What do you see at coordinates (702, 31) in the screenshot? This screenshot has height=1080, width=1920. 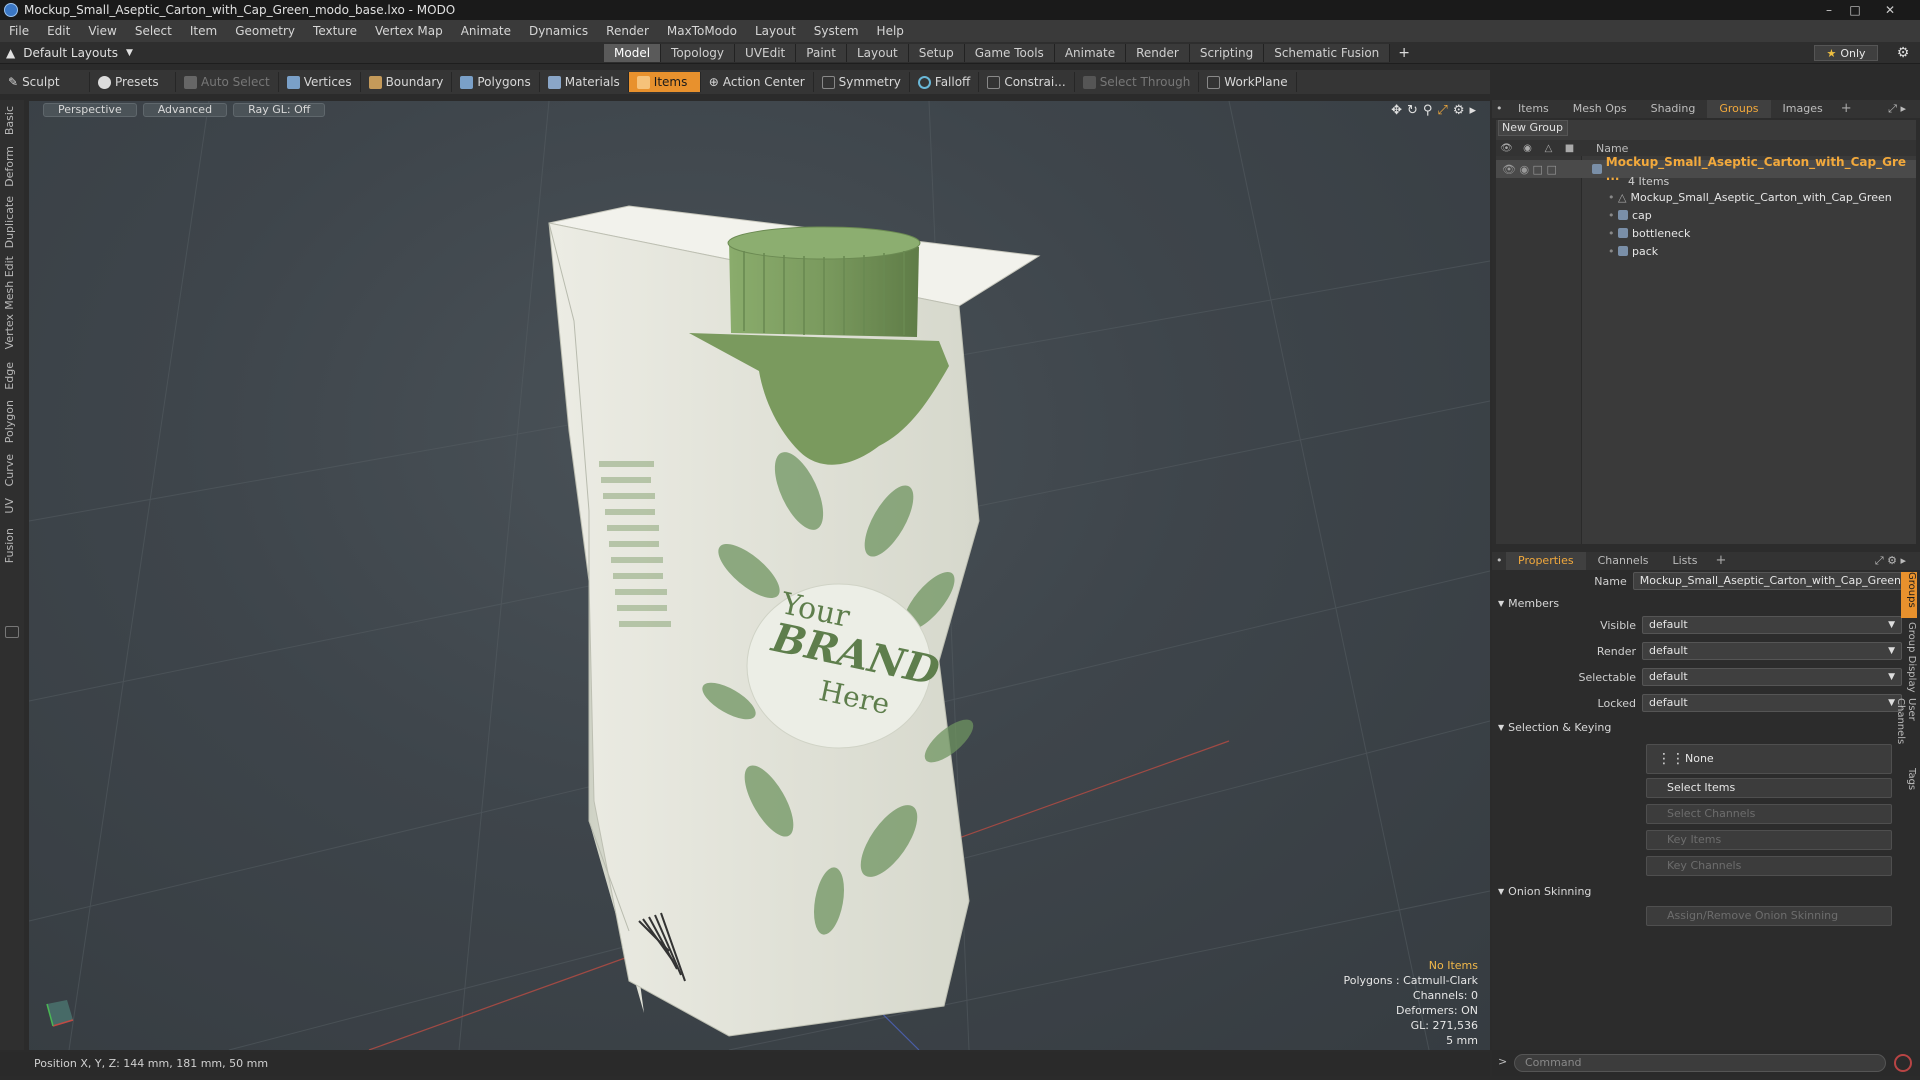 I see `menu-maxtomodo: MaxToModo` at bounding box center [702, 31].